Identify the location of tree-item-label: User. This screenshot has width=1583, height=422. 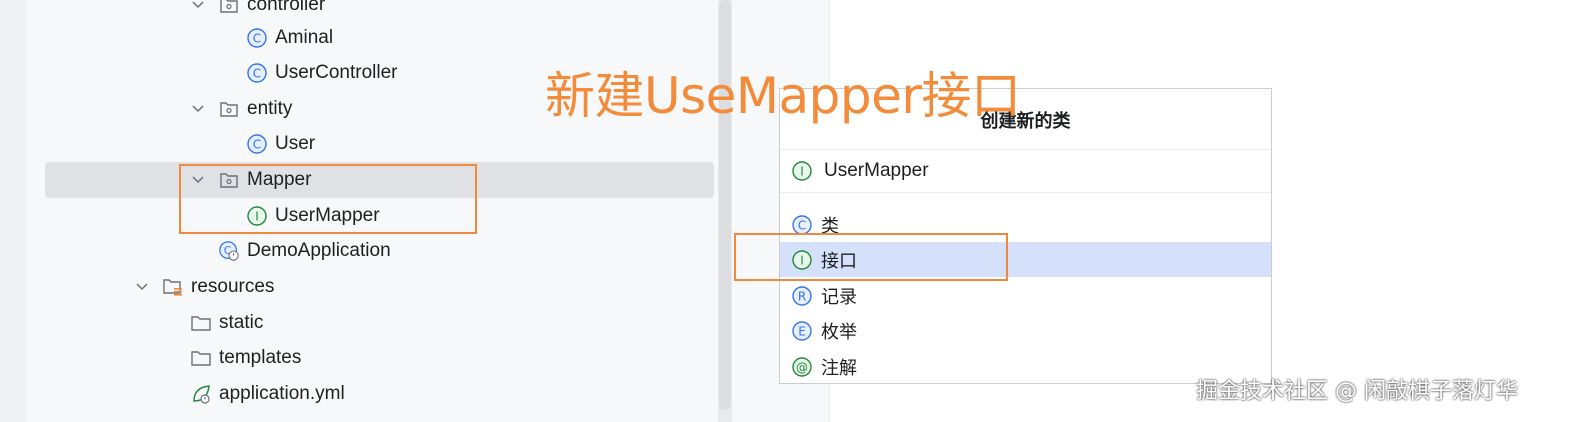
(295, 143).